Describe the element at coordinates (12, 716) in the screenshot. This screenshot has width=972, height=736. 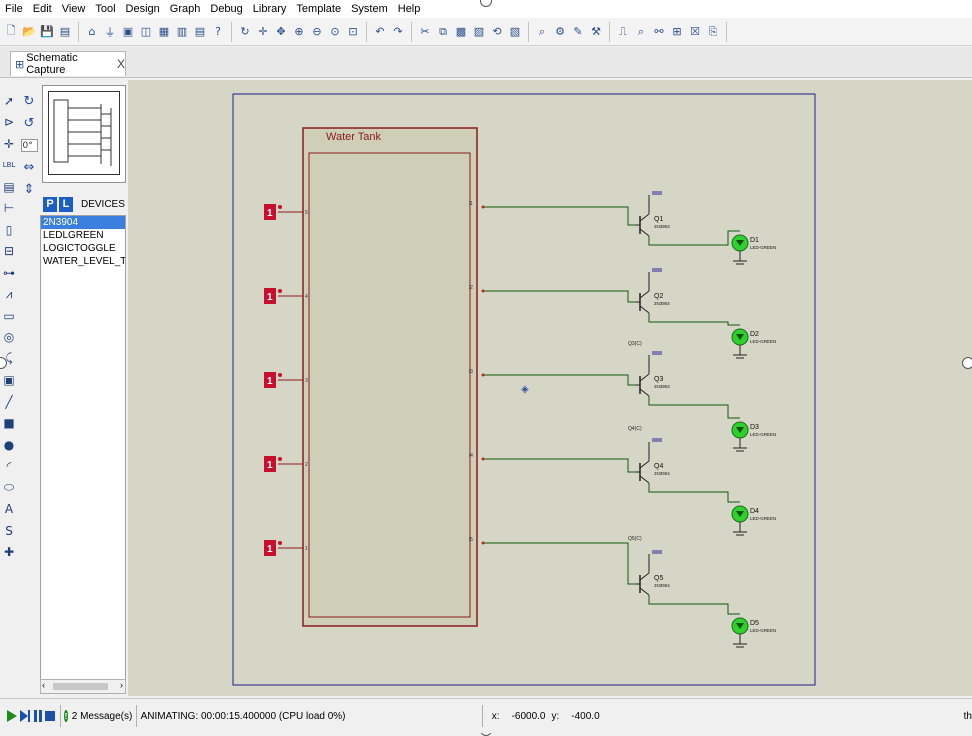
I see `play-button` at that location.